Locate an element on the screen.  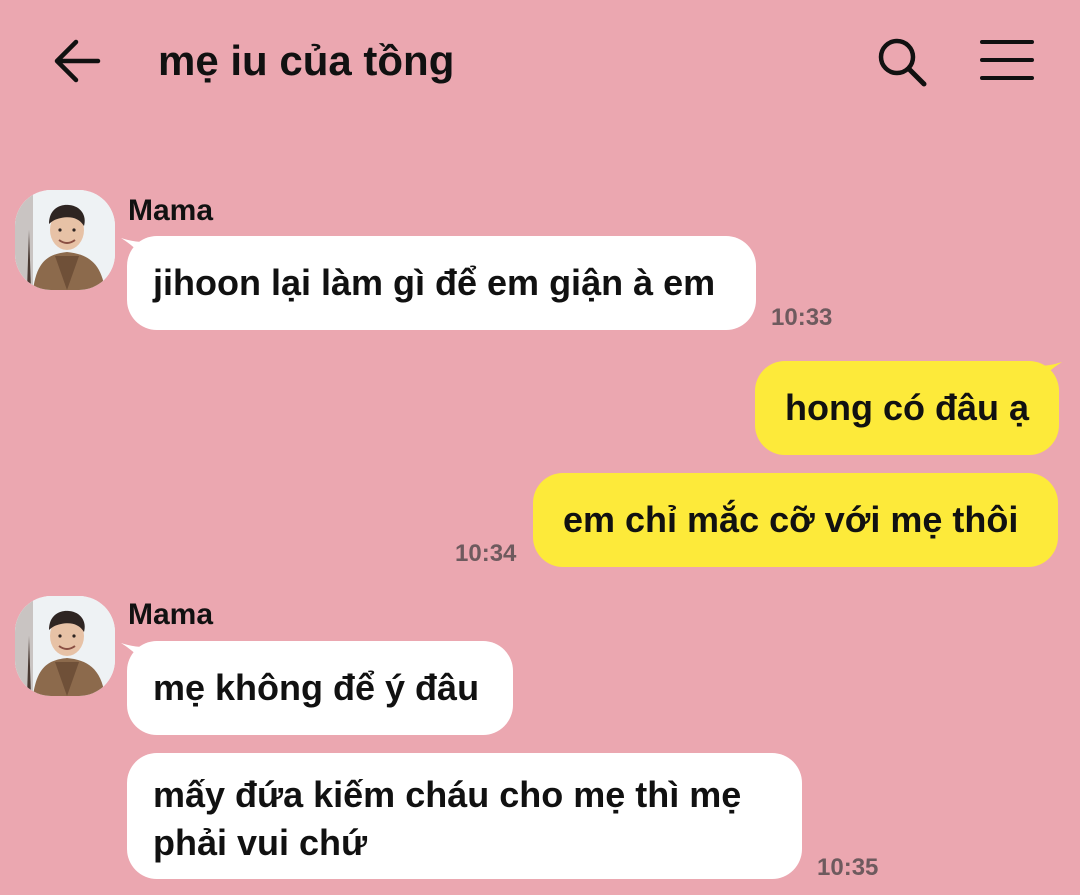
message-bubble-outgoing: em chỉ mắc cỡ với mẹ thôi is located at coordinates (795, 520).